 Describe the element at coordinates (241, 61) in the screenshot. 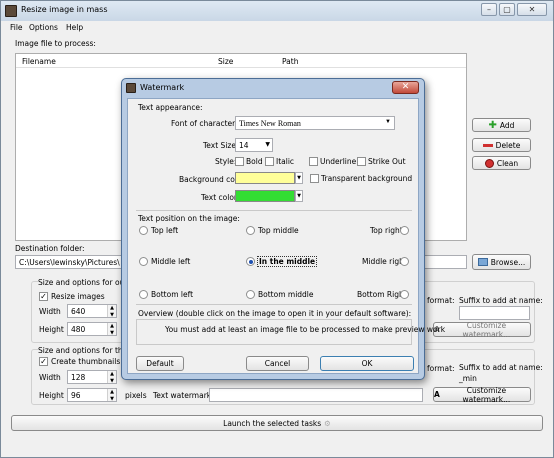

I see `list-header: Filename Size Path` at that location.